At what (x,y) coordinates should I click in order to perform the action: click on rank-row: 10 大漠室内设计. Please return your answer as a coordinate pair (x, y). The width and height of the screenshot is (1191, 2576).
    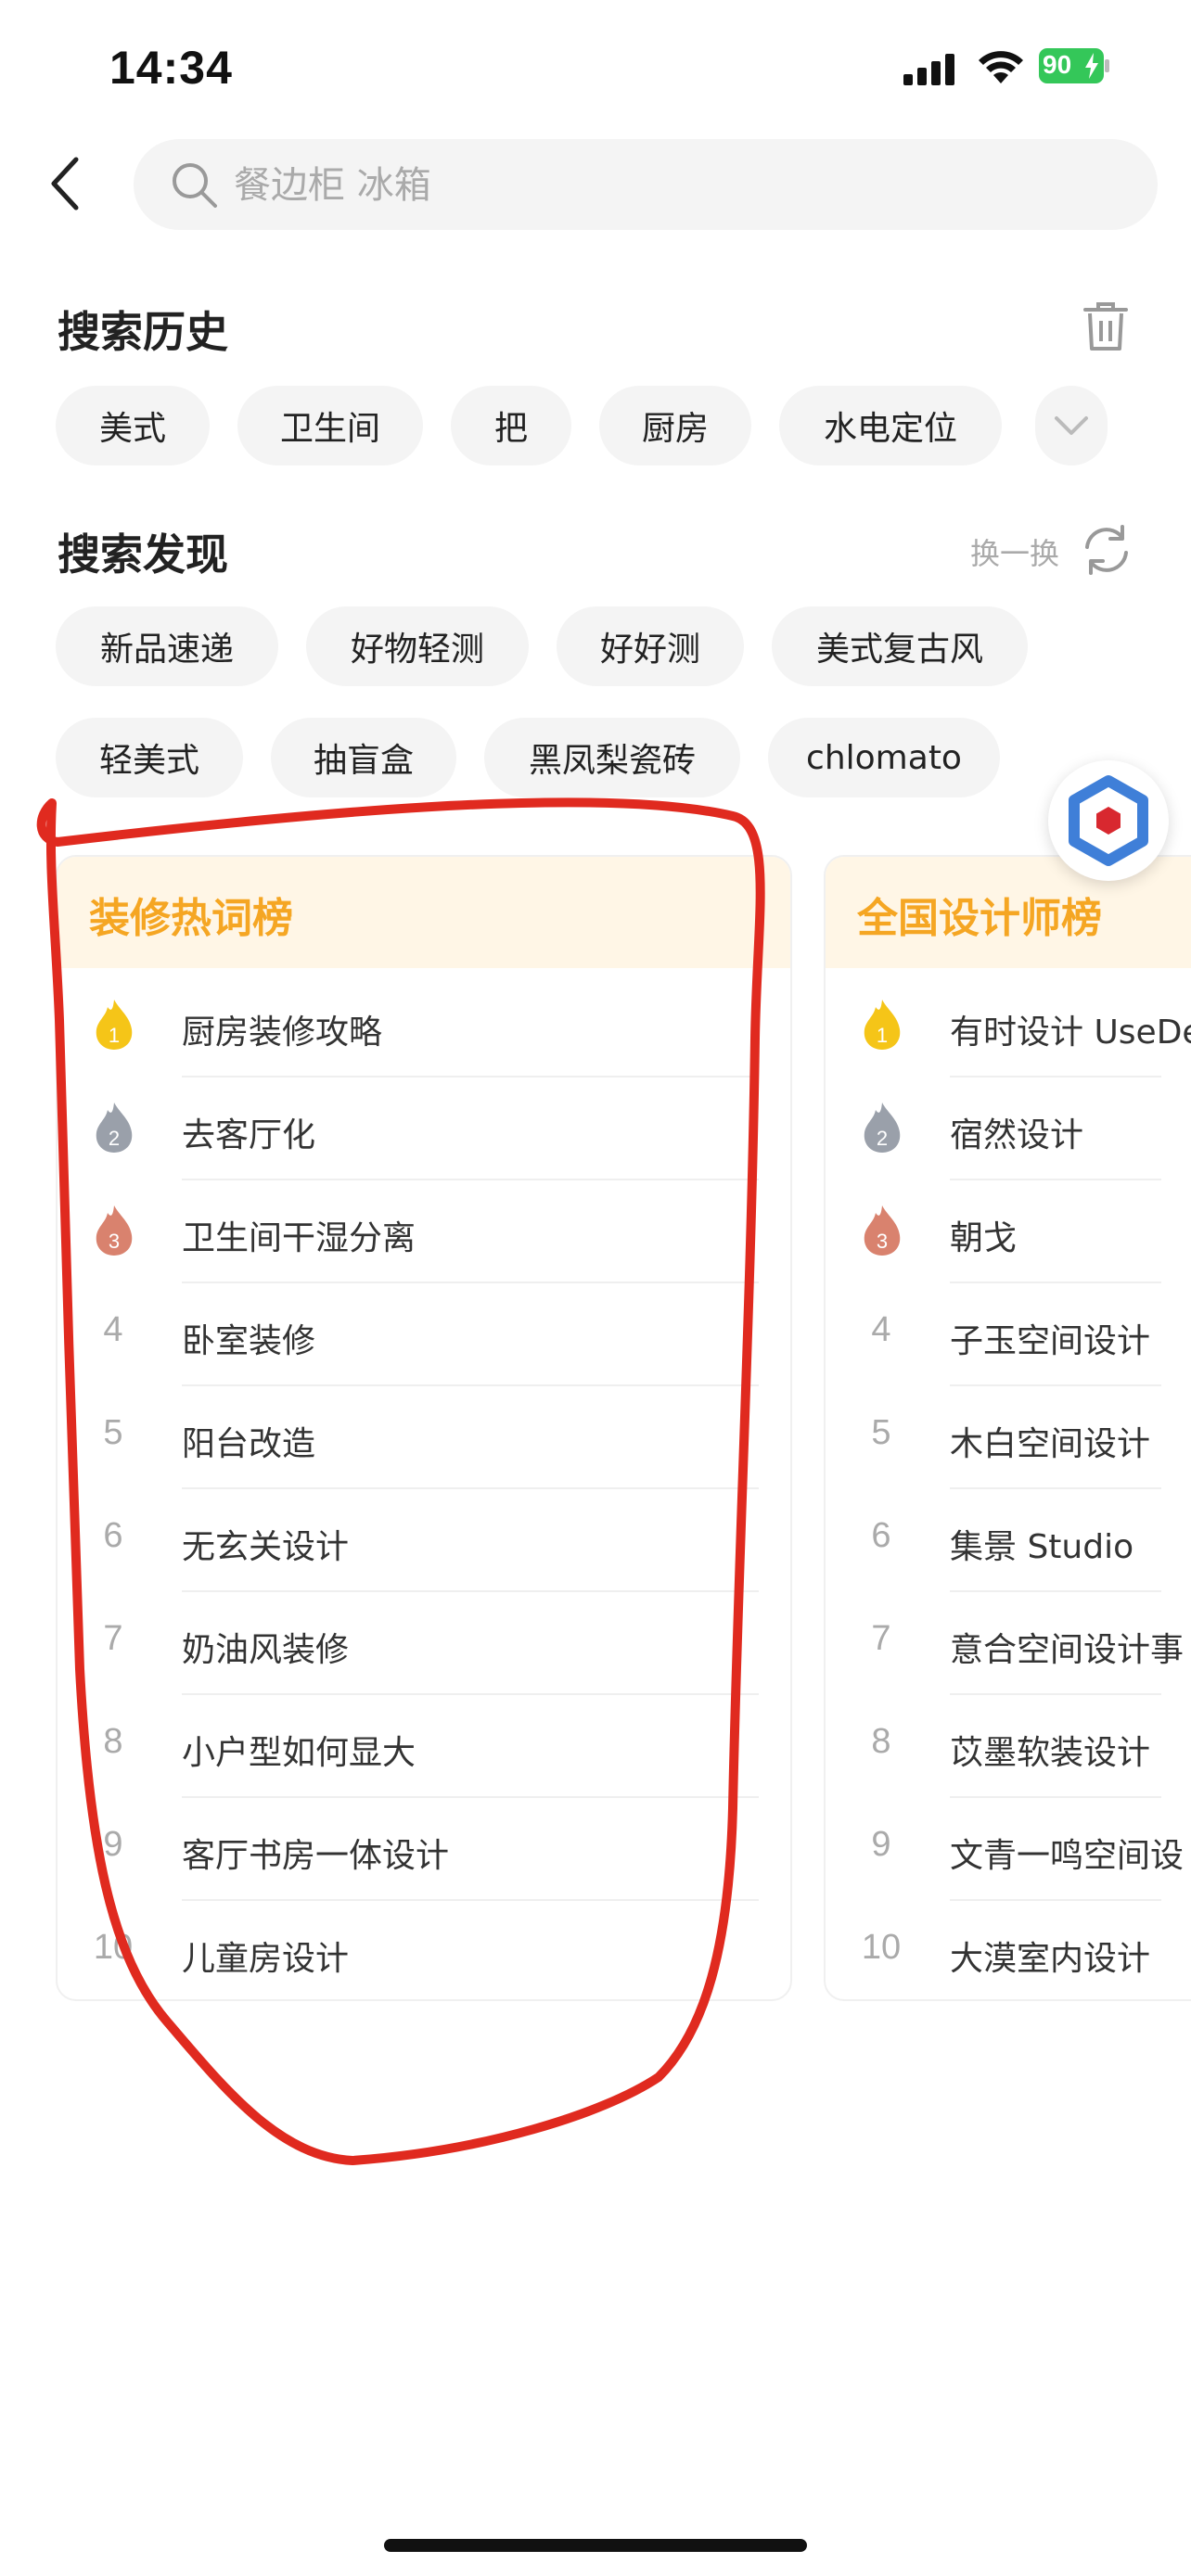
    Looking at the image, I should click on (1008, 1951).